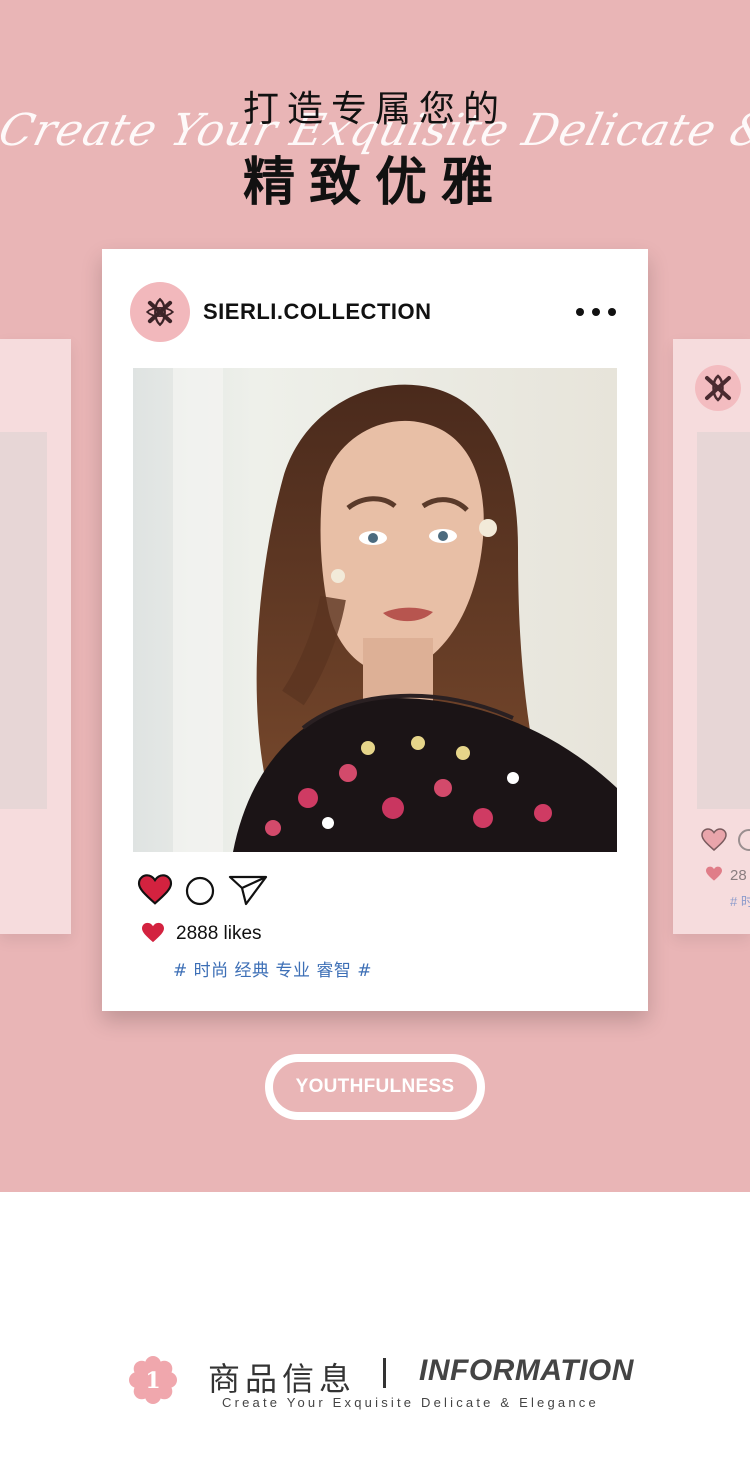 The width and height of the screenshot is (750, 1461). I want to click on info-title-cn: 商品信息, so click(282, 1379).